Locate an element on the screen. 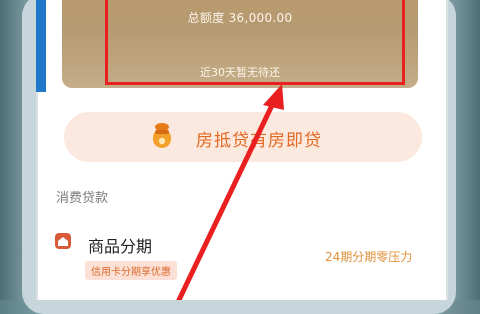  product-tag: 信用卡分期享优惠 is located at coordinates (131, 270).